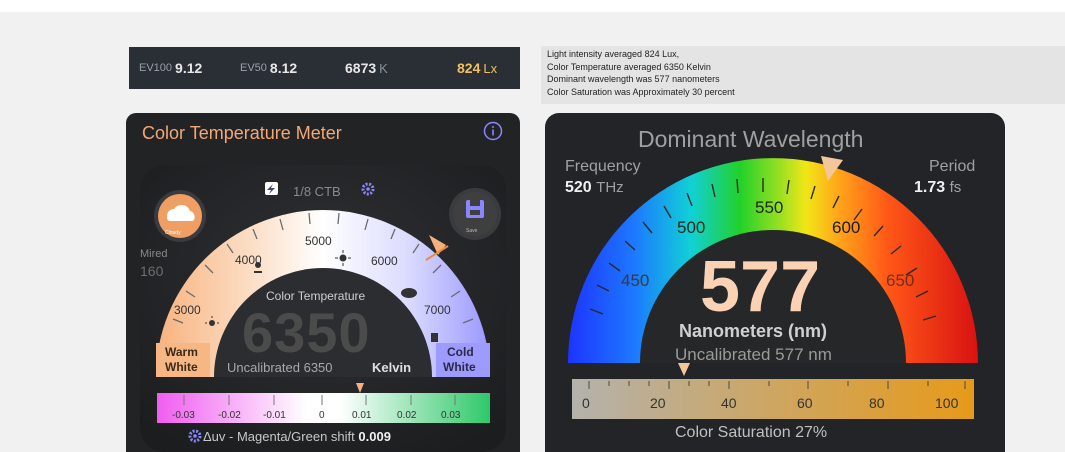 The image size is (1065, 452). I want to click on summary-line: Light intensity averaged 824 Lux,, so click(613, 54).